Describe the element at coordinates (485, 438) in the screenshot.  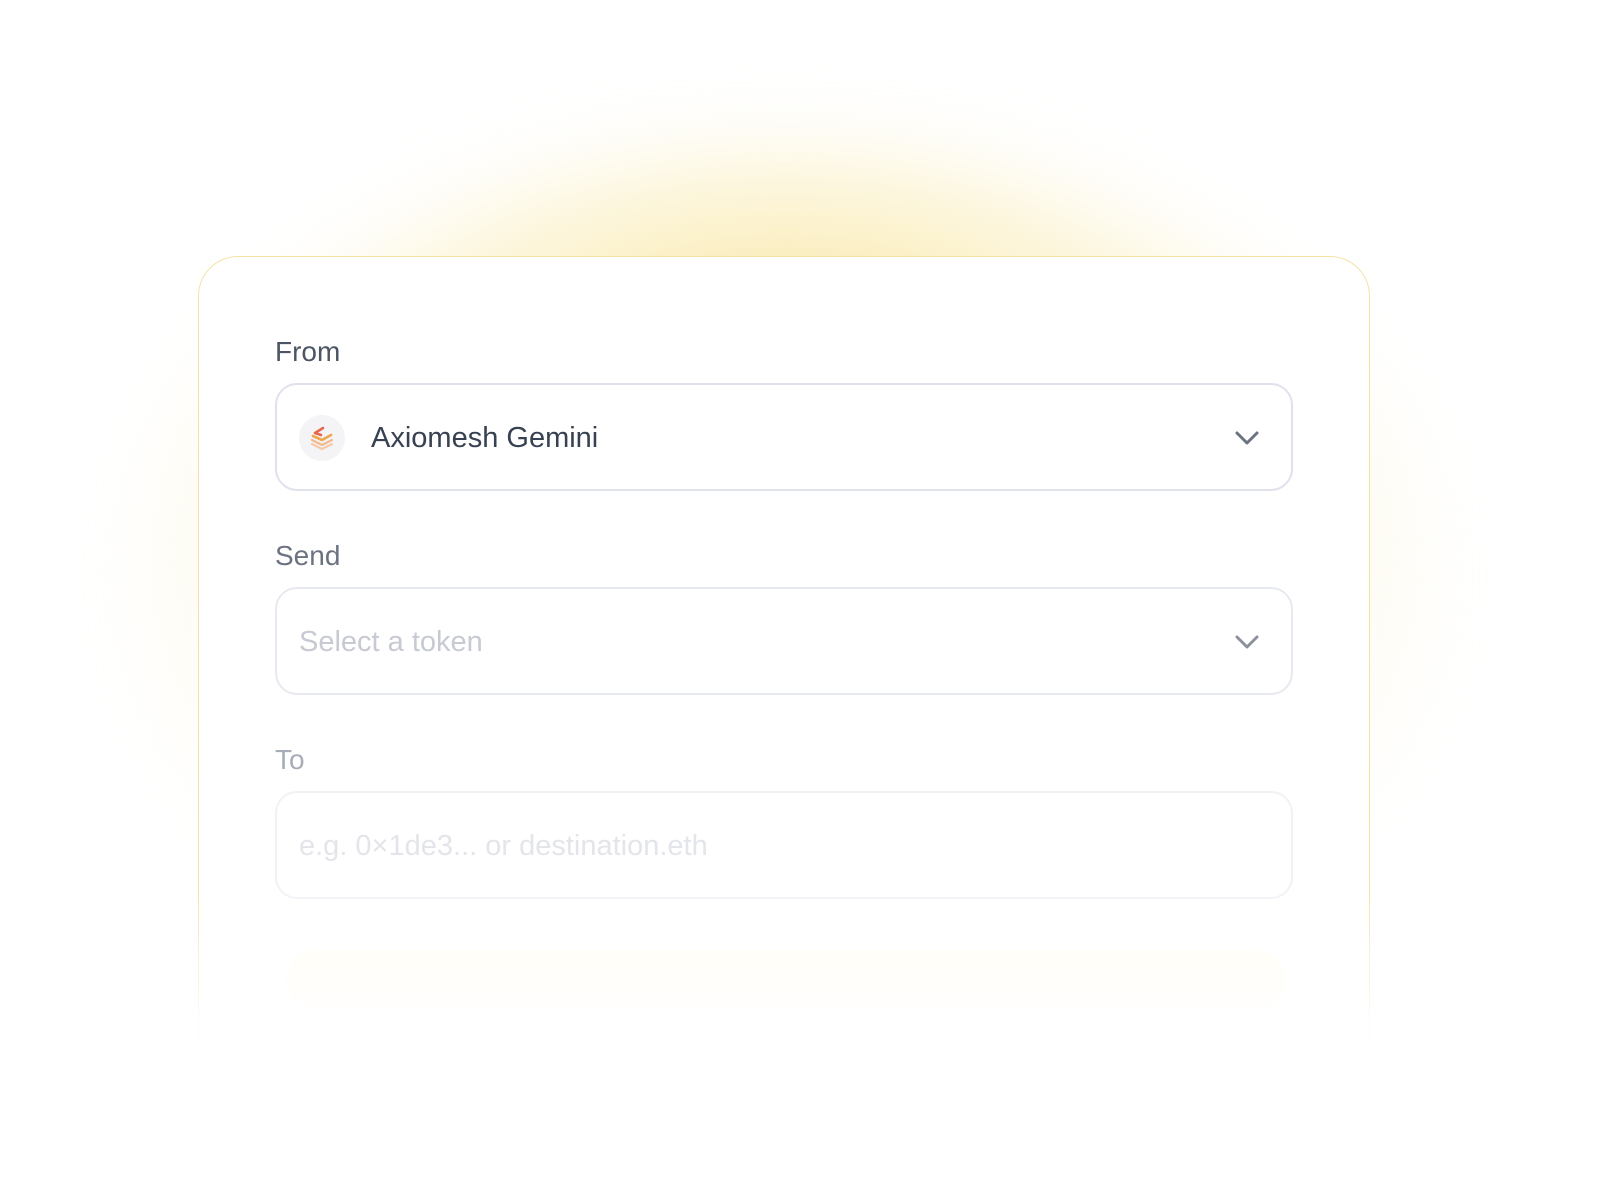
I see `from-selected-account: Axiomesh Gemini` at that location.